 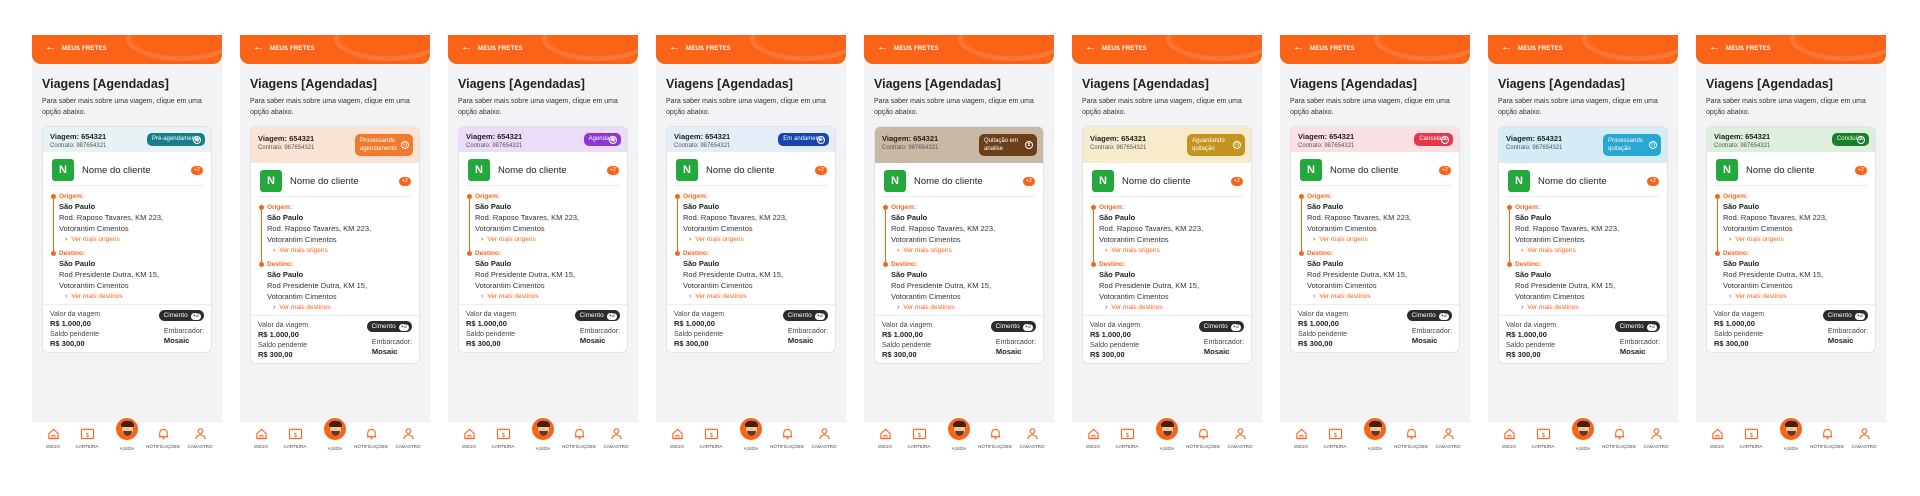 I want to click on client-name: Nome do cliente, so click(x=1780, y=170).